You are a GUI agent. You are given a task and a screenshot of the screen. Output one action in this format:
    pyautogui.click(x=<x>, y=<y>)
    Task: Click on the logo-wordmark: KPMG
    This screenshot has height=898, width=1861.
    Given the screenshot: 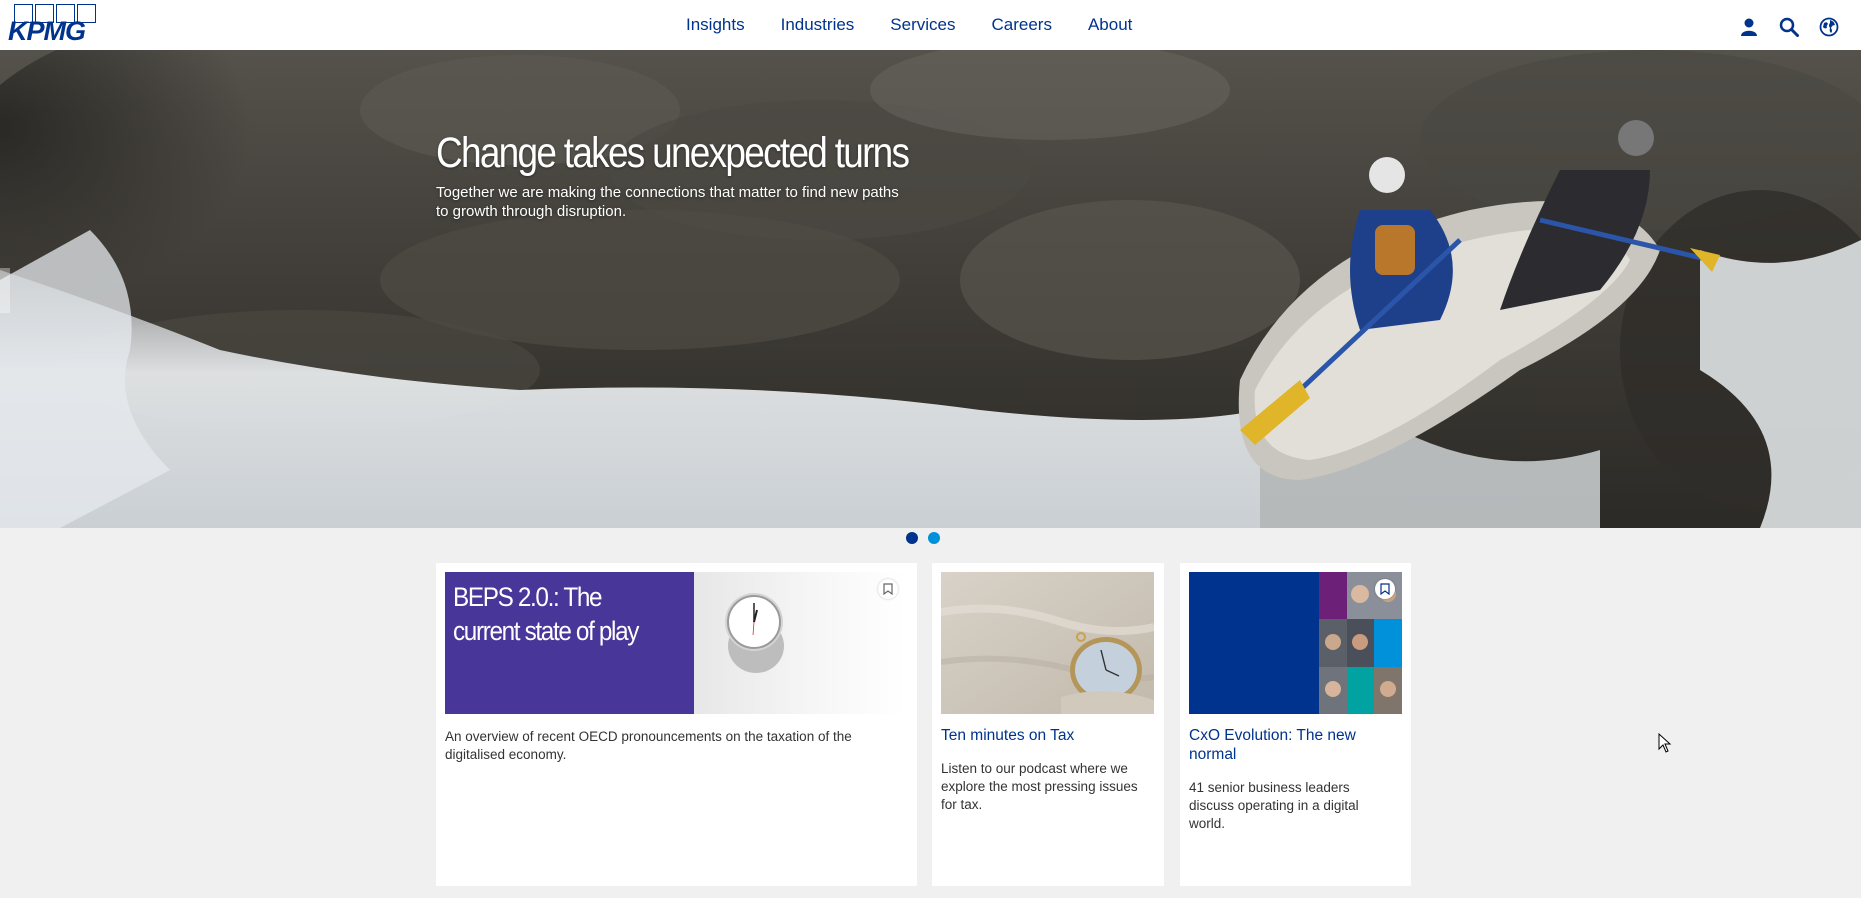 What is the action you would take?
    pyautogui.click(x=47, y=31)
    